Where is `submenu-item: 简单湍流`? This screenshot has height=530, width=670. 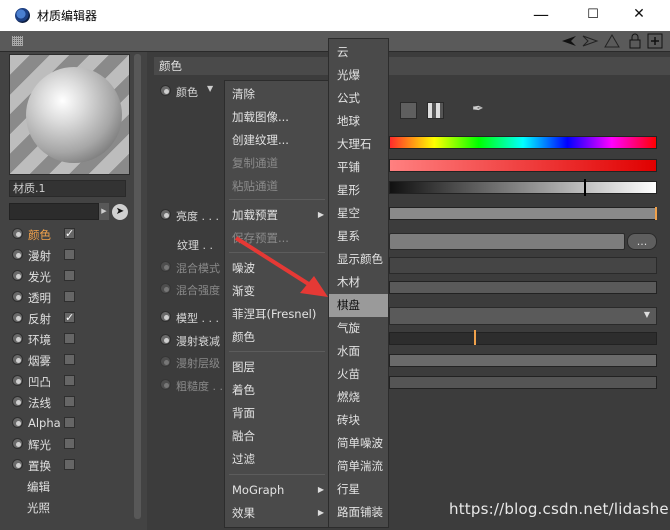 submenu-item: 简单湍流 is located at coordinates (358, 466).